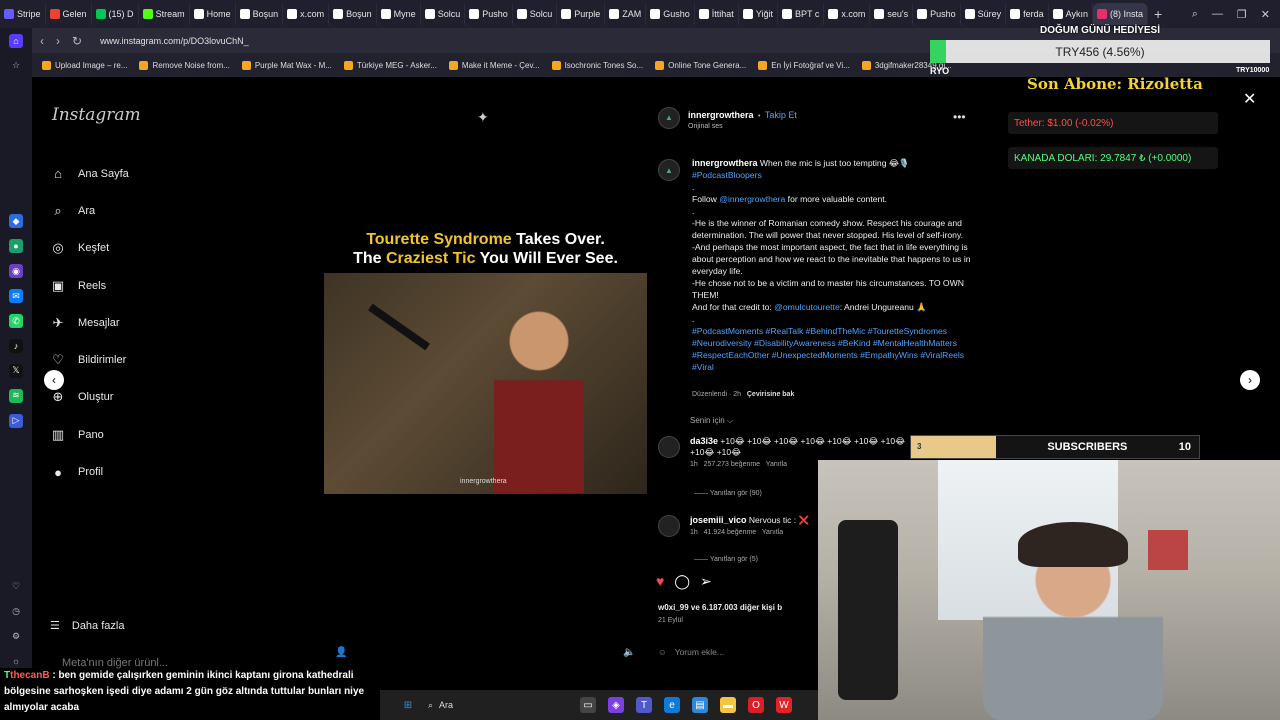 Image resolution: width=1280 pixels, height=720 pixels. Describe the element at coordinates (704, 441) in the screenshot. I see `commenter-name: da3i3e` at that location.